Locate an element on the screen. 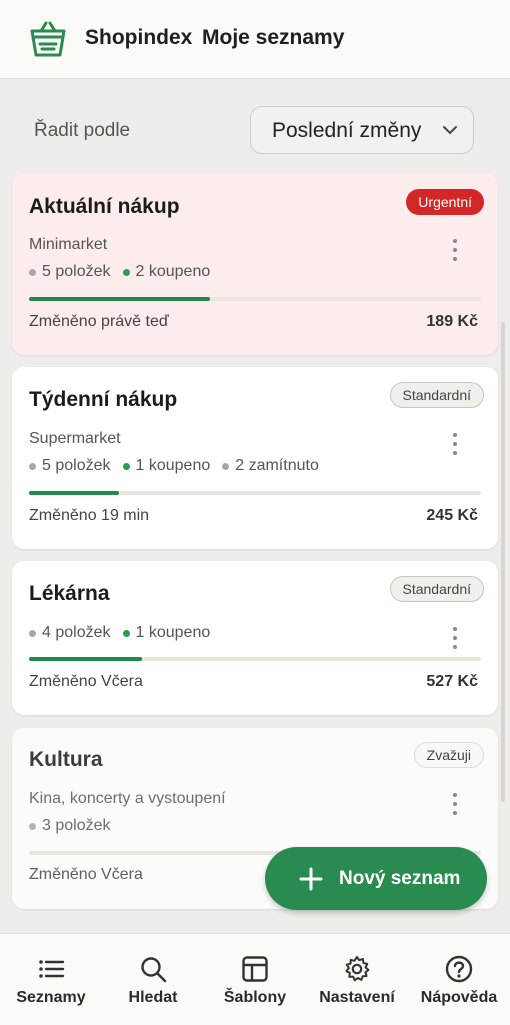  changed-time: Změněno právě teď is located at coordinates (99, 321).